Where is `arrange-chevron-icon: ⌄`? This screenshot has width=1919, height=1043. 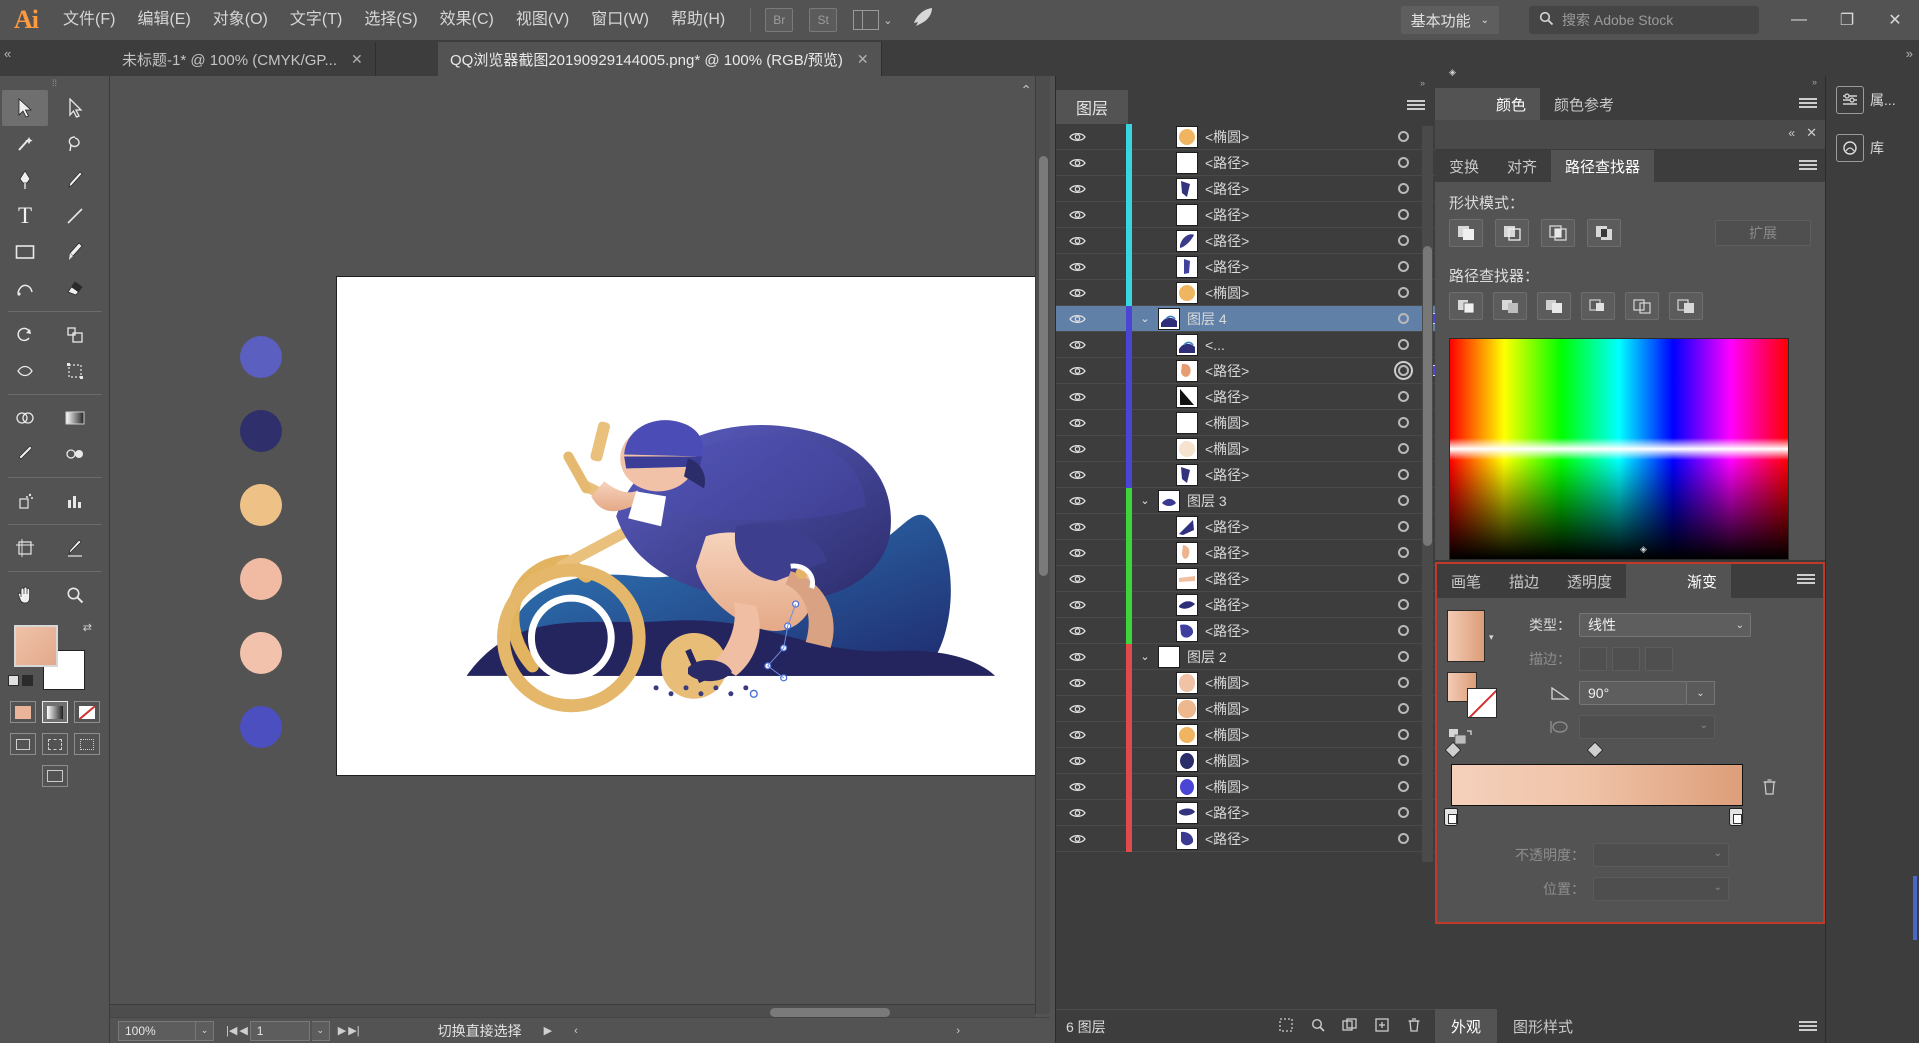 arrange-chevron-icon: ⌄ is located at coordinates (887, 20).